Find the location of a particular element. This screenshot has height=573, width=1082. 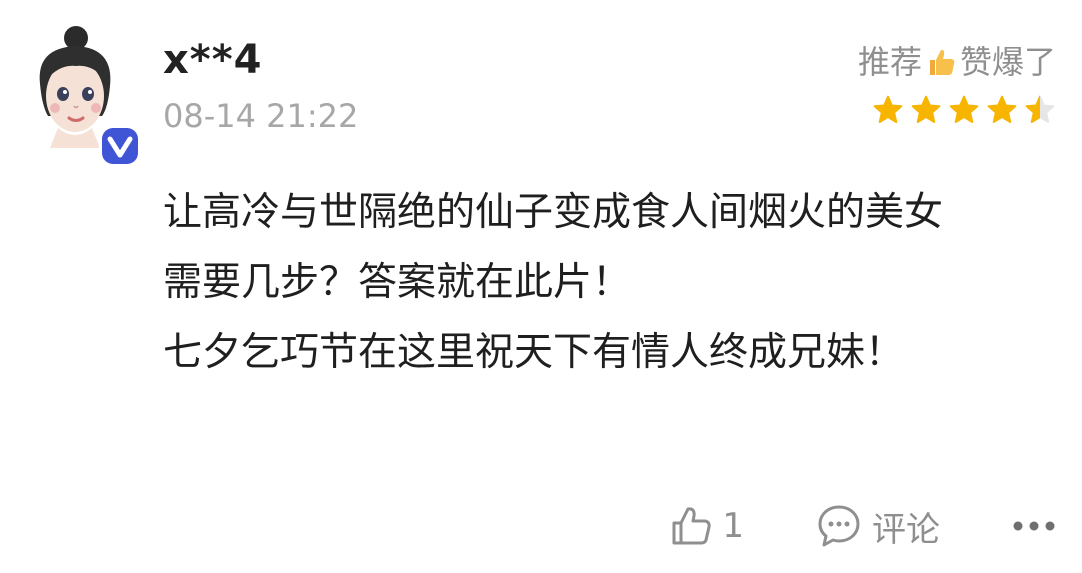

like-button: 1 is located at coordinates (706, 526).